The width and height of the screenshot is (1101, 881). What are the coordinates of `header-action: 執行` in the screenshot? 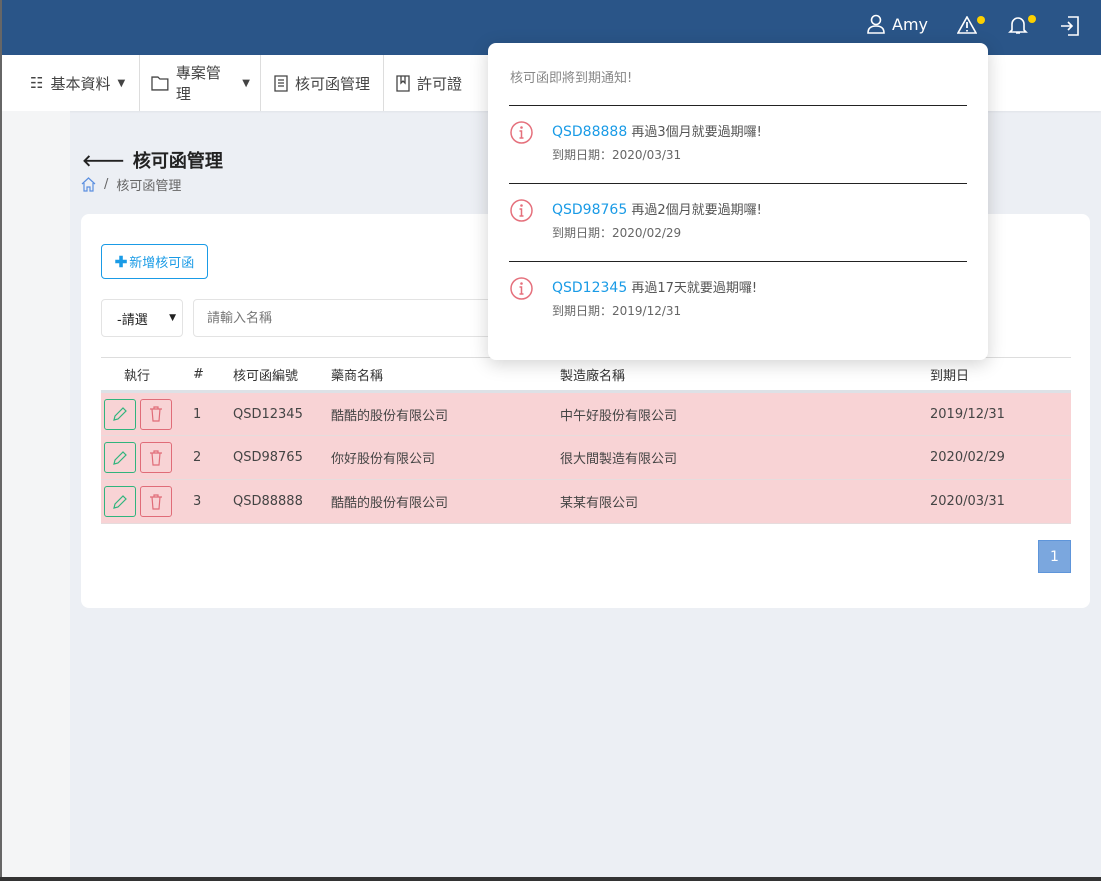 It's located at (147, 375).